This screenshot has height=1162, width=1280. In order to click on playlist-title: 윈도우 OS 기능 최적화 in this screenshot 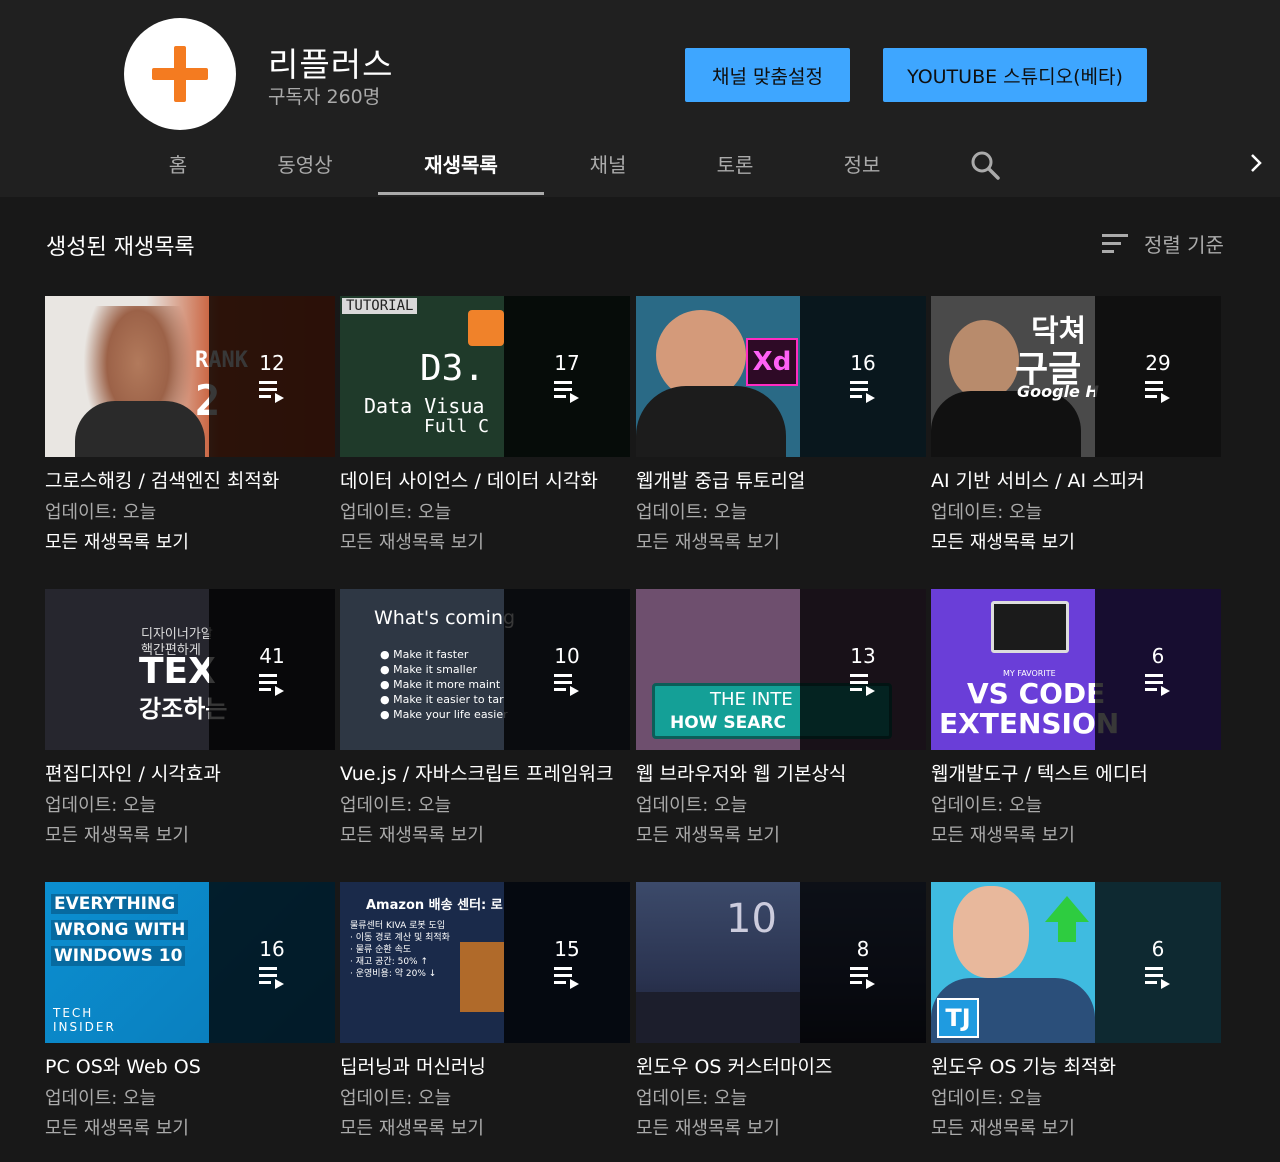, I will do `click(1076, 1067)`.